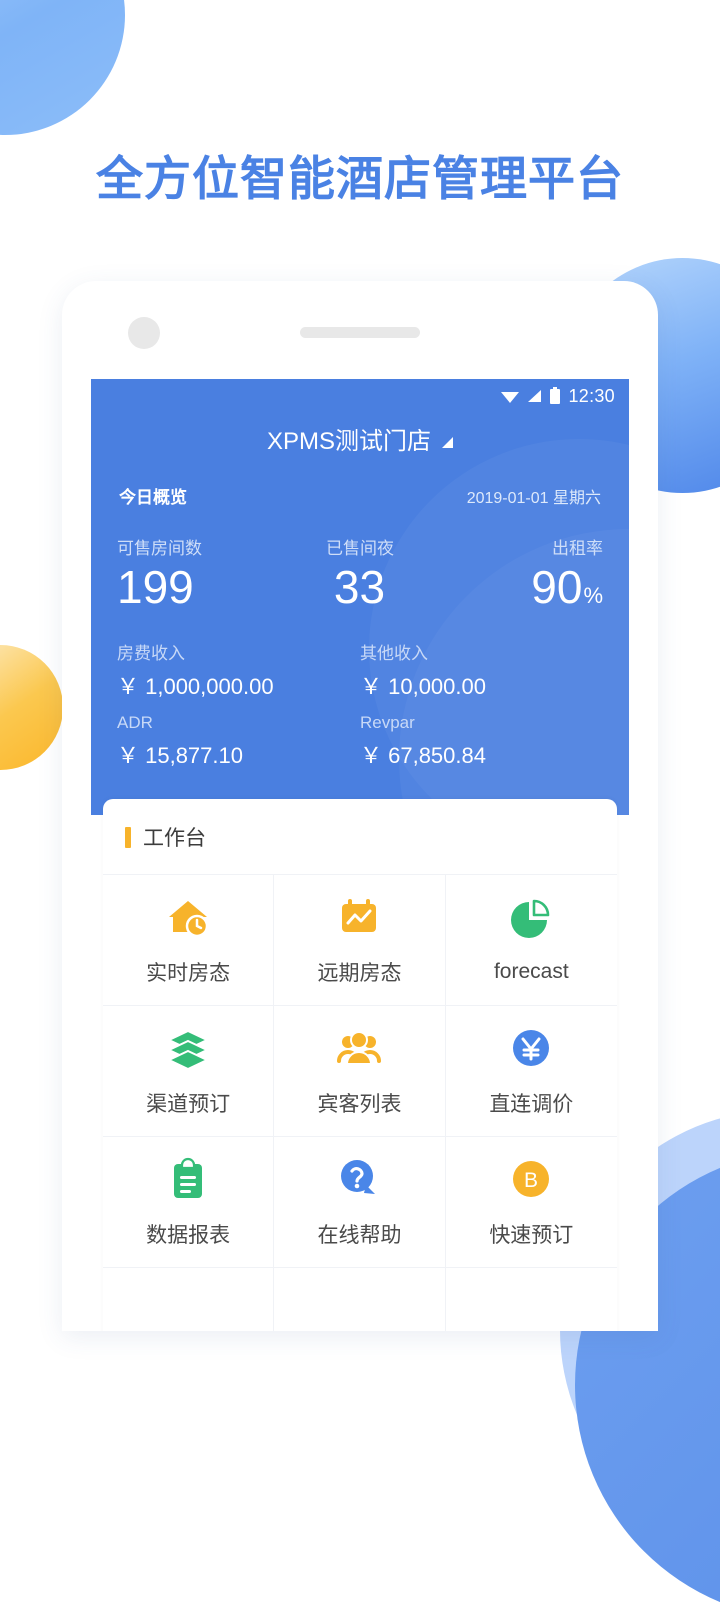 The height and width of the screenshot is (1620, 720). What do you see at coordinates (348, 441) in the screenshot?
I see `store-name-label: XPMS测试门店` at bounding box center [348, 441].